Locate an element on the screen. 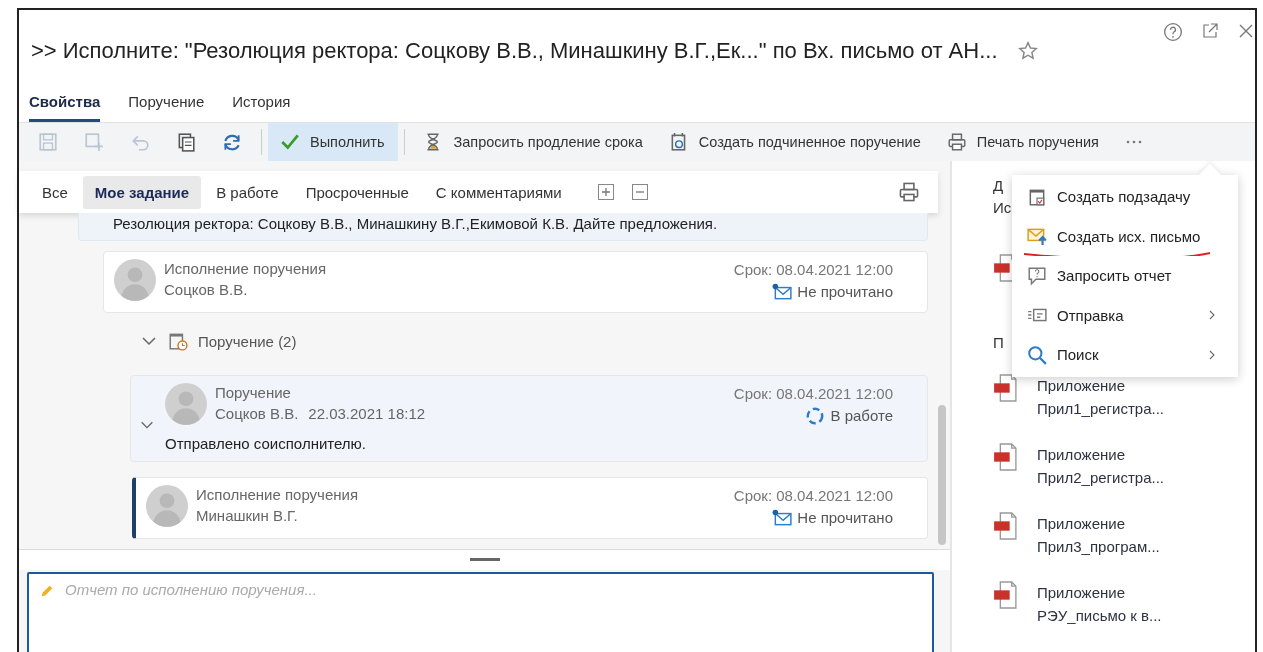  section-label: П is located at coordinates (998, 343).